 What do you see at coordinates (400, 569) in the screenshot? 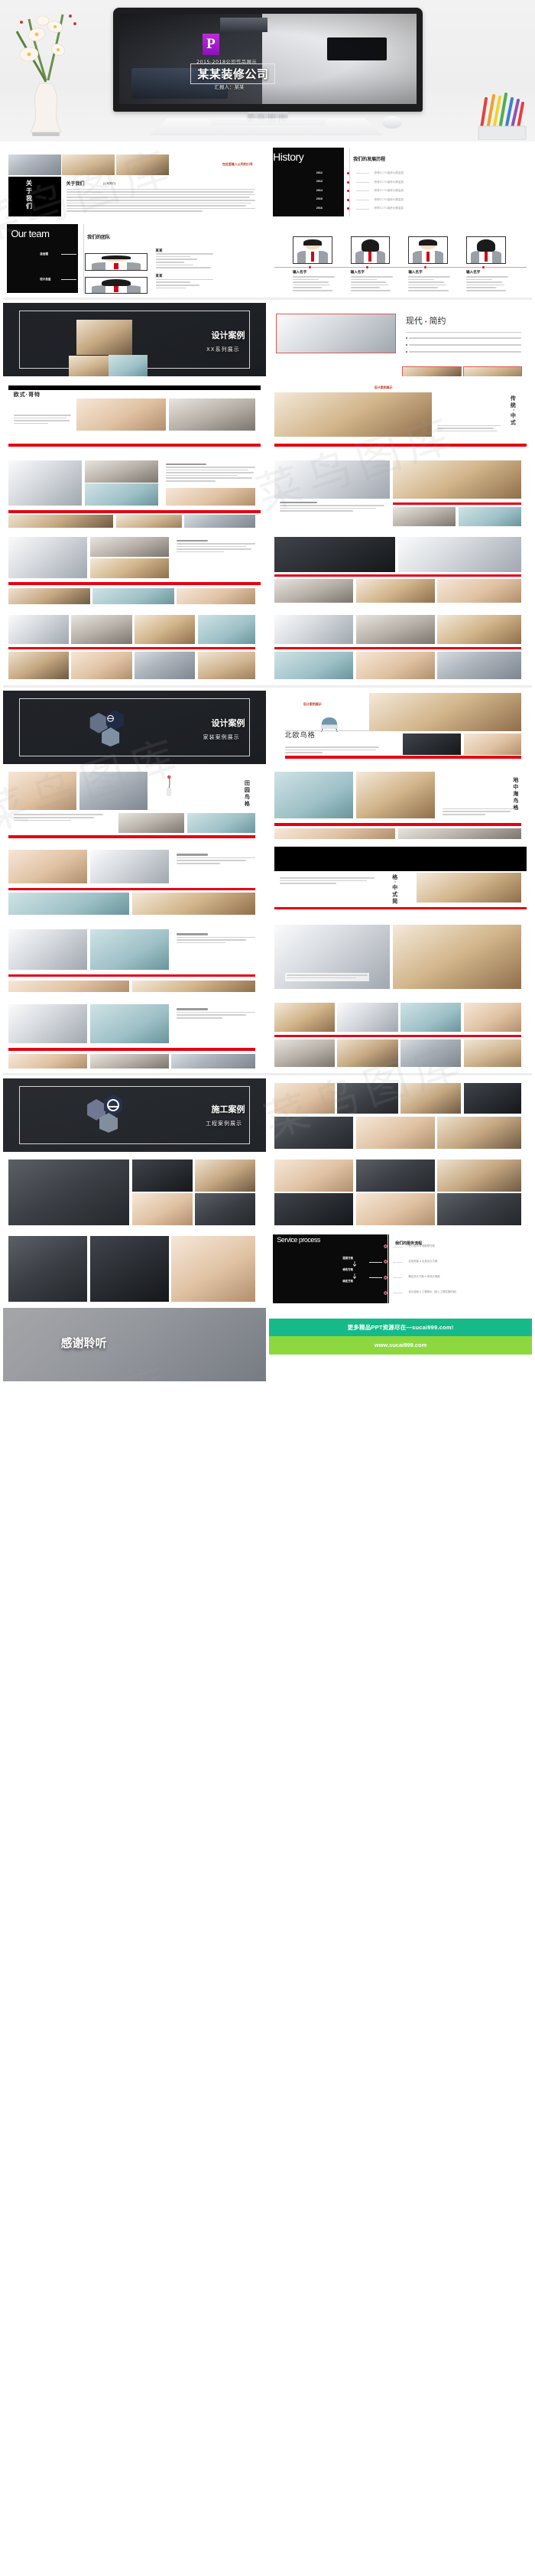
I see `slide-case-gallery-d` at bounding box center [400, 569].